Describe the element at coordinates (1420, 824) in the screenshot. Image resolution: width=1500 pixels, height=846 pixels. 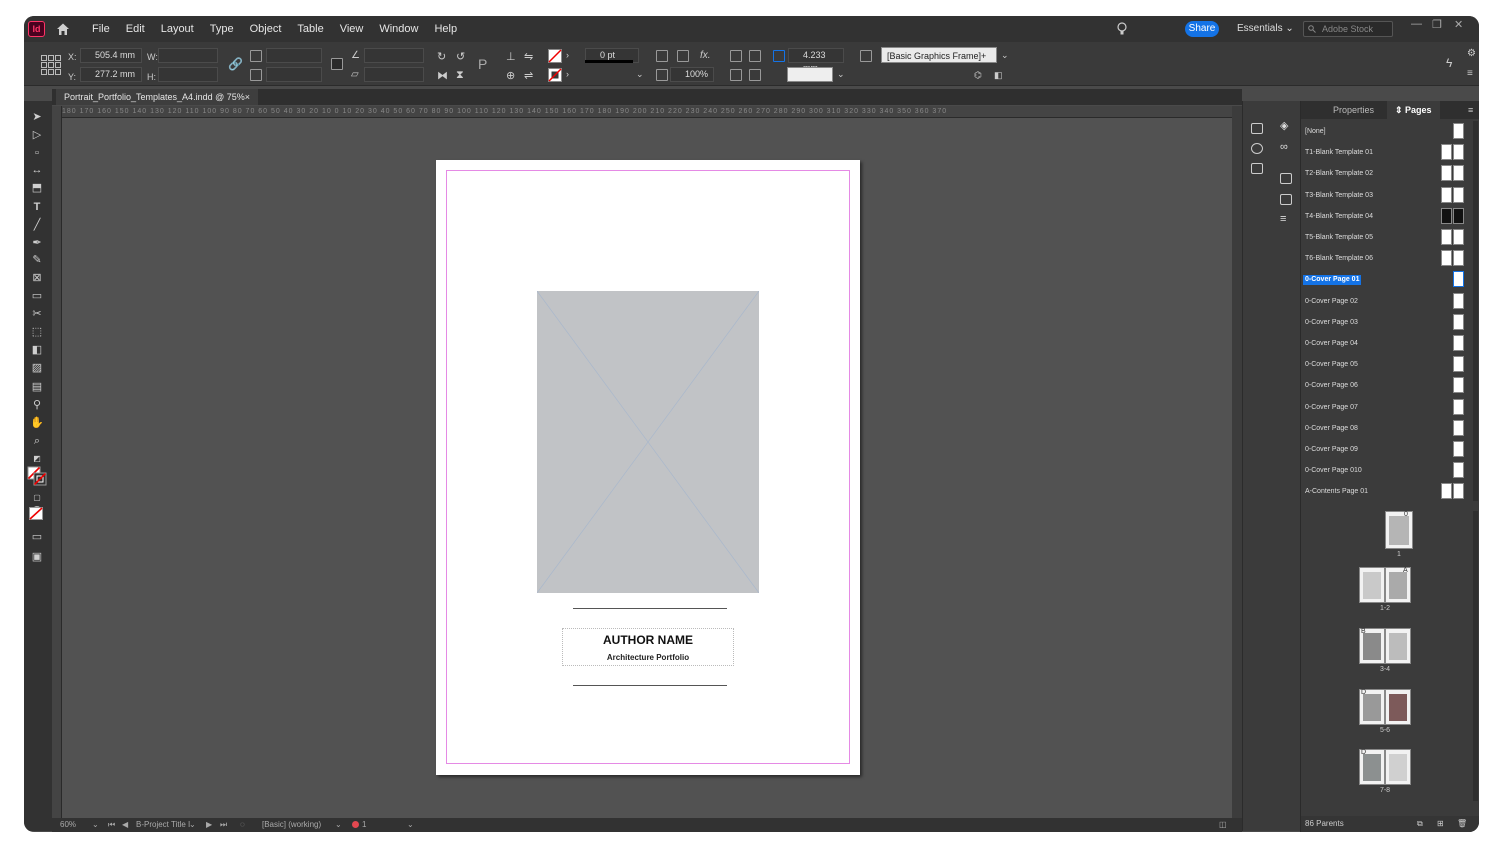
I see `page-size-icon: ⧉` at that location.